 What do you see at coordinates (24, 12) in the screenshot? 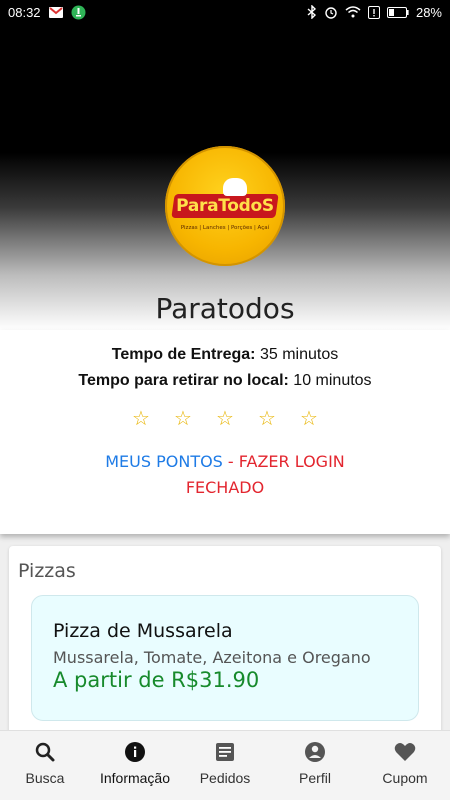
I see `status-time: 08:32` at bounding box center [24, 12].